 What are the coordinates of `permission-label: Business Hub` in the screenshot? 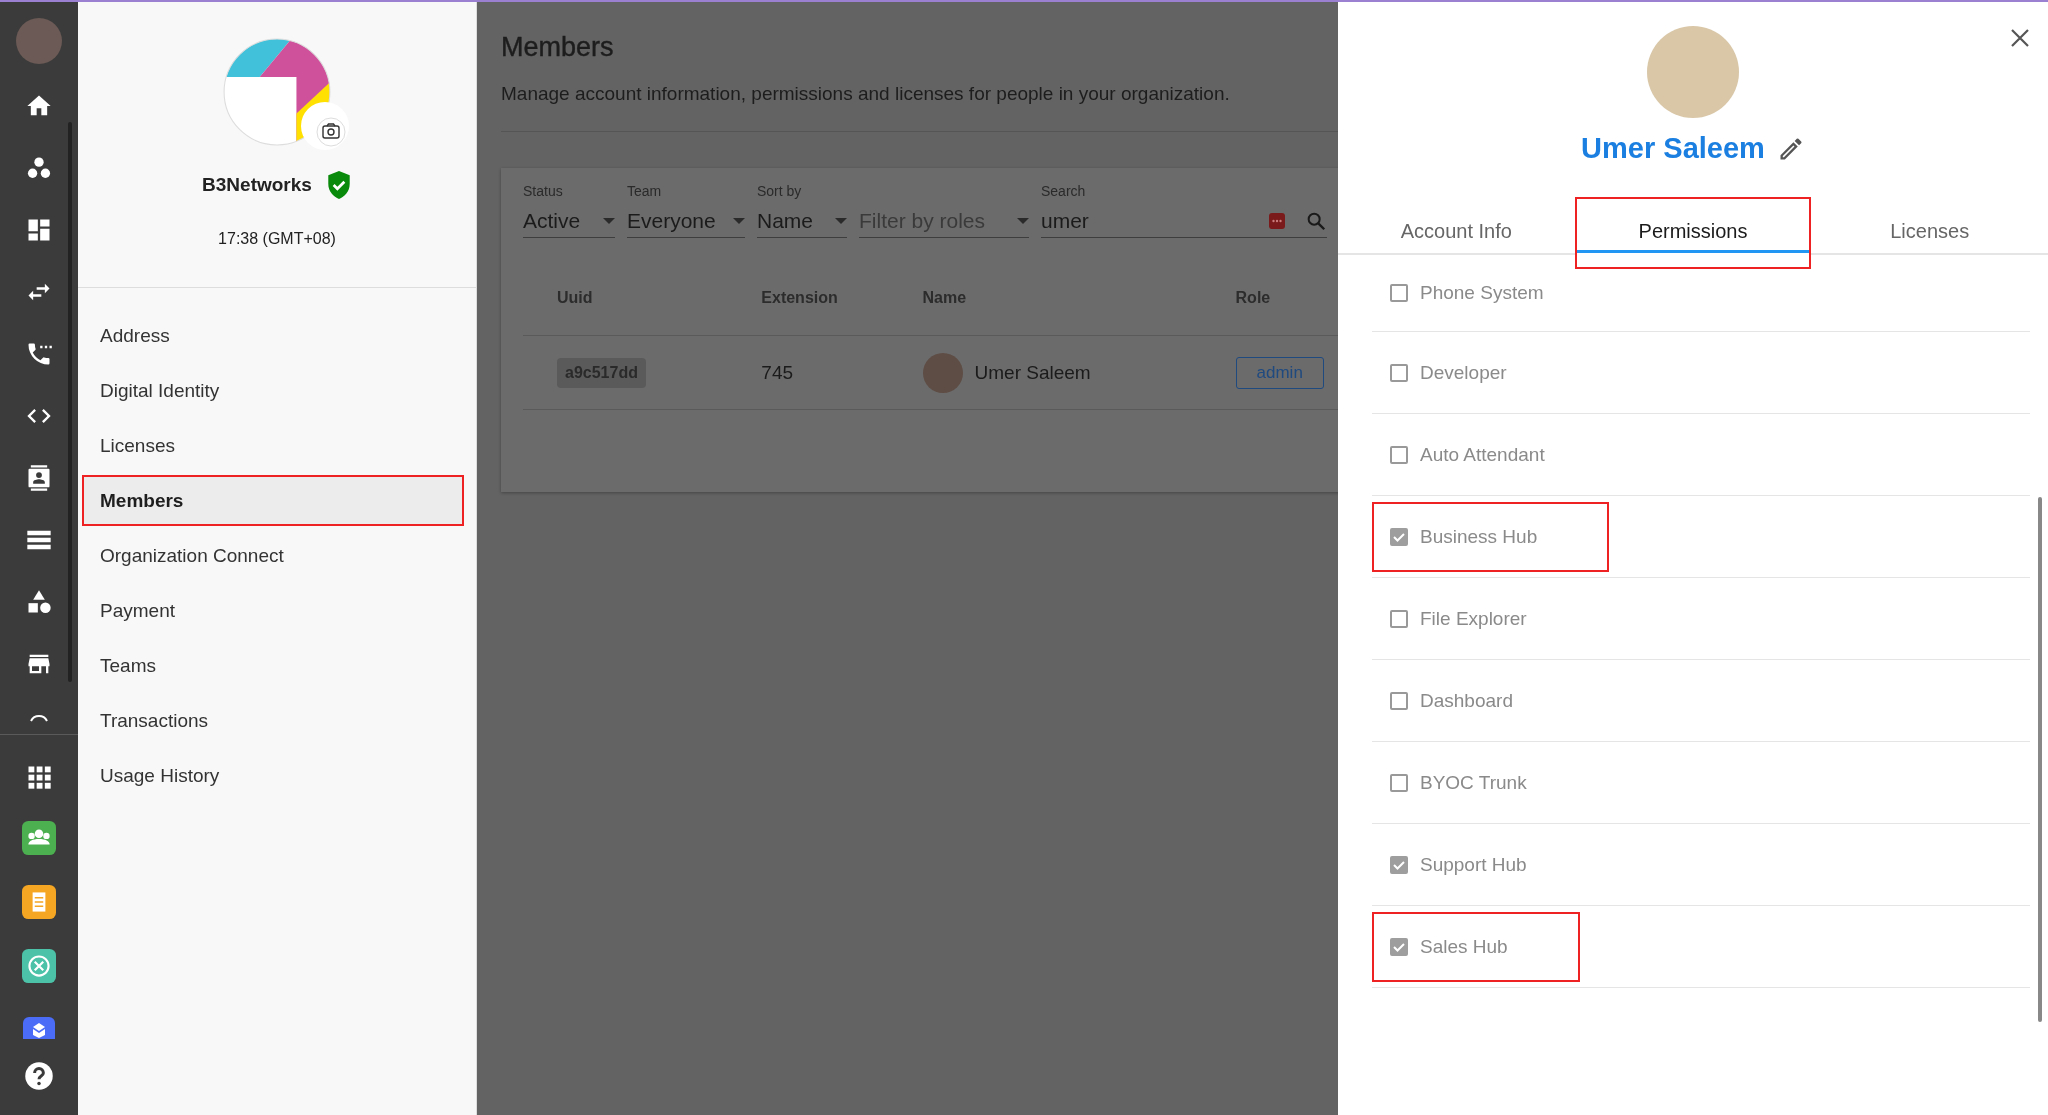 It's located at (1479, 536).